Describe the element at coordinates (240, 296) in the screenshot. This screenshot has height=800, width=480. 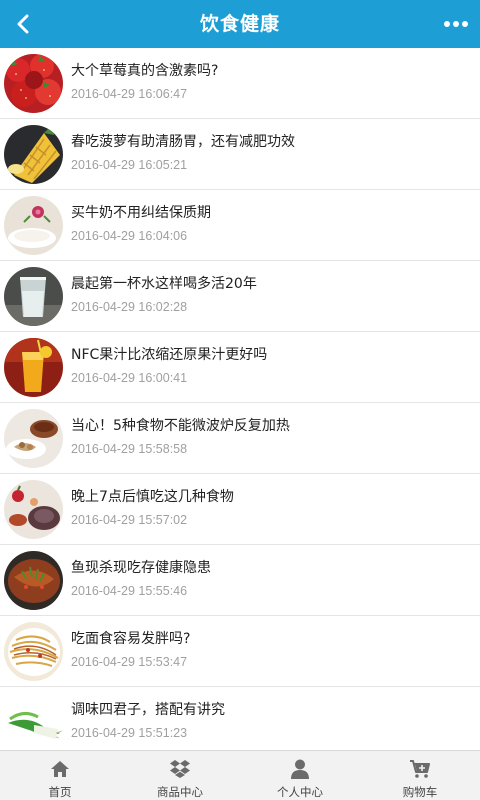
I see `list-item: 晨起第一杯水这样喝多活20年 2016-04-29 16:02:28` at that location.